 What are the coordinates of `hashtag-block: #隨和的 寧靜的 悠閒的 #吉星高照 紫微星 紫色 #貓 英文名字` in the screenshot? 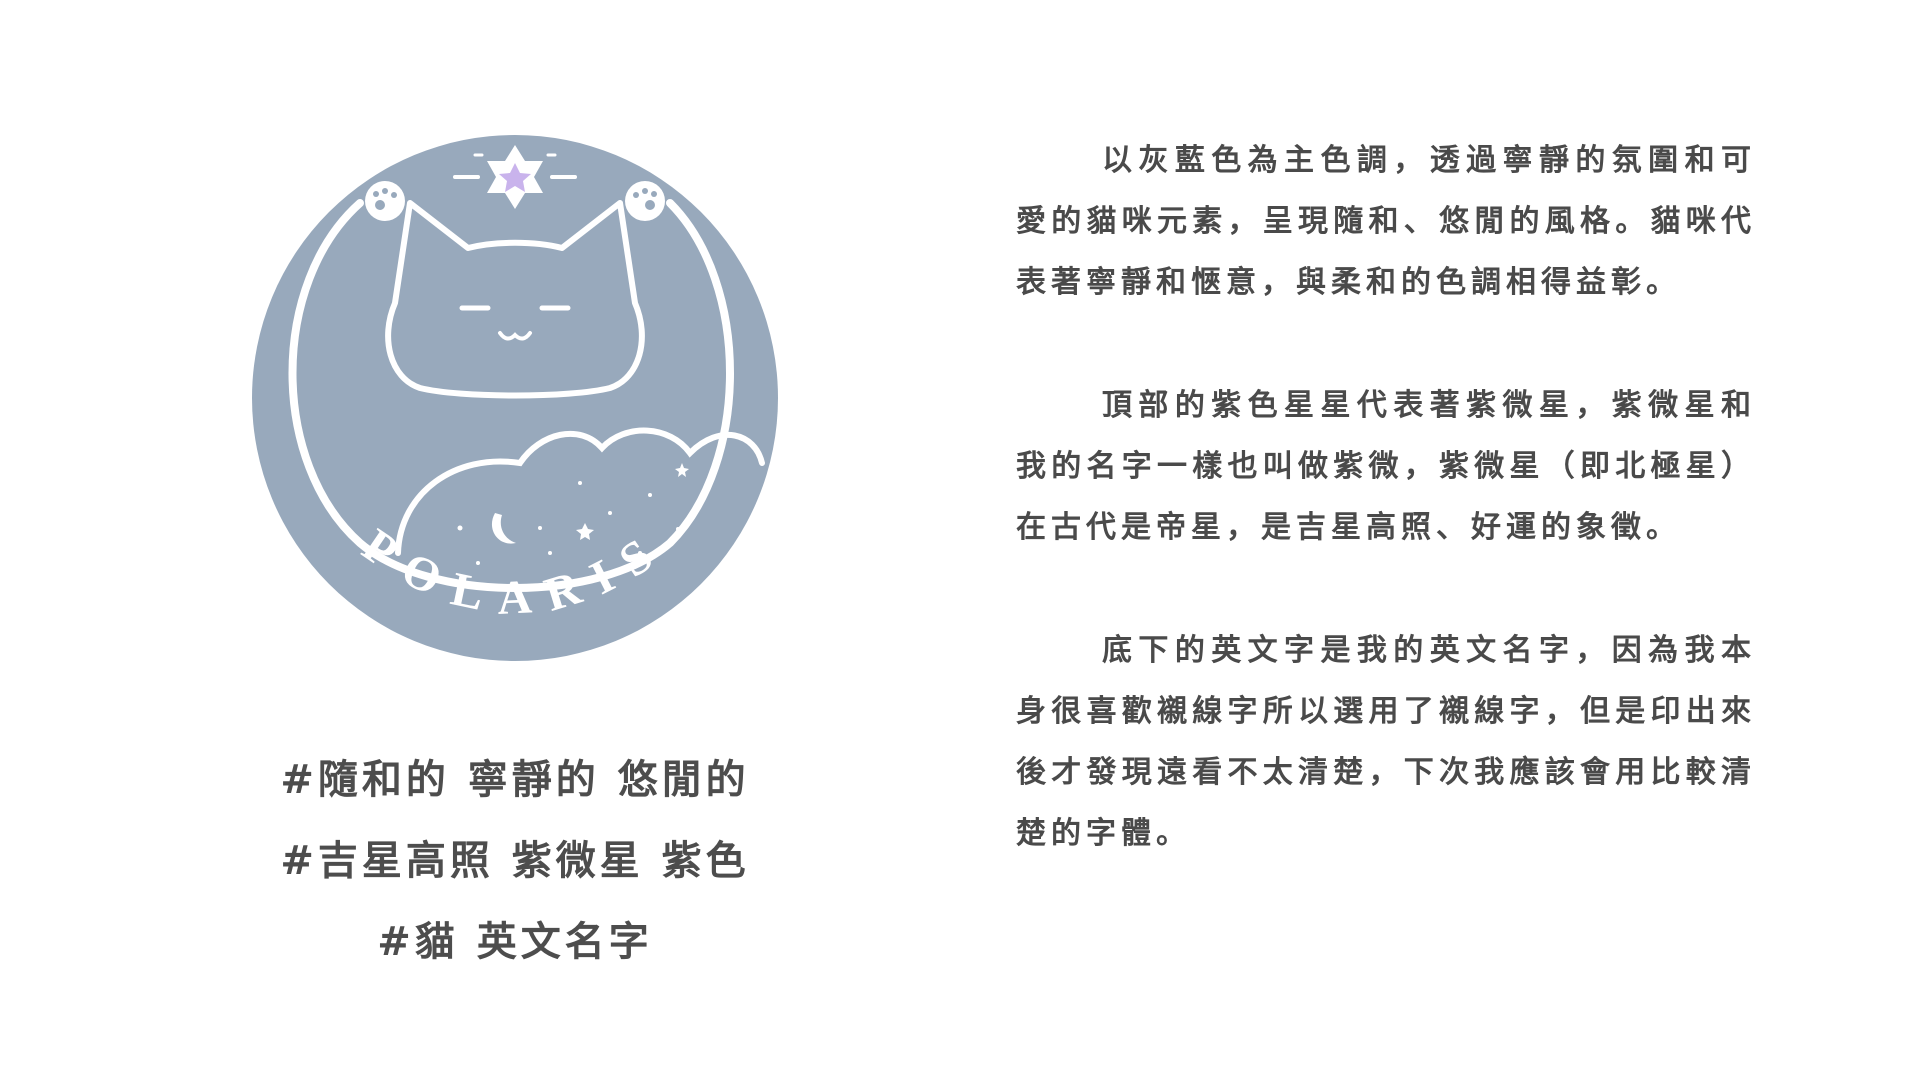 It's located at (515, 861).